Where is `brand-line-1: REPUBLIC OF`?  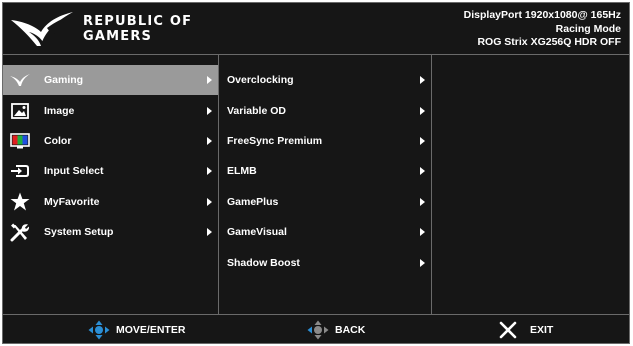 brand-line-1: REPUBLIC OF is located at coordinates (138, 21).